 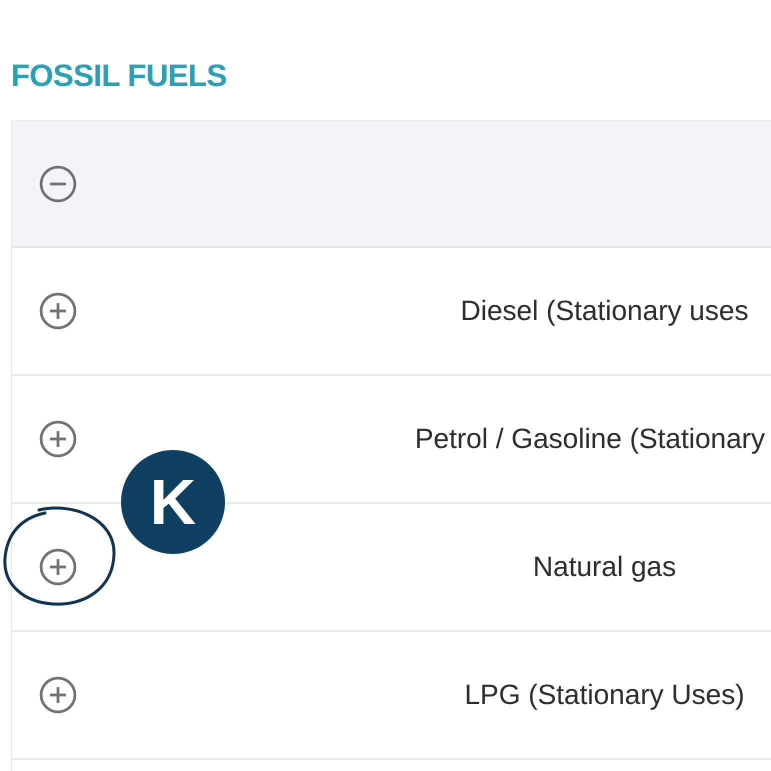 What do you see at coordinates (604, 311) in the screenshot?
I see `fuel-name: Diesel (Stationary uses` at bounding box center [604, 311].